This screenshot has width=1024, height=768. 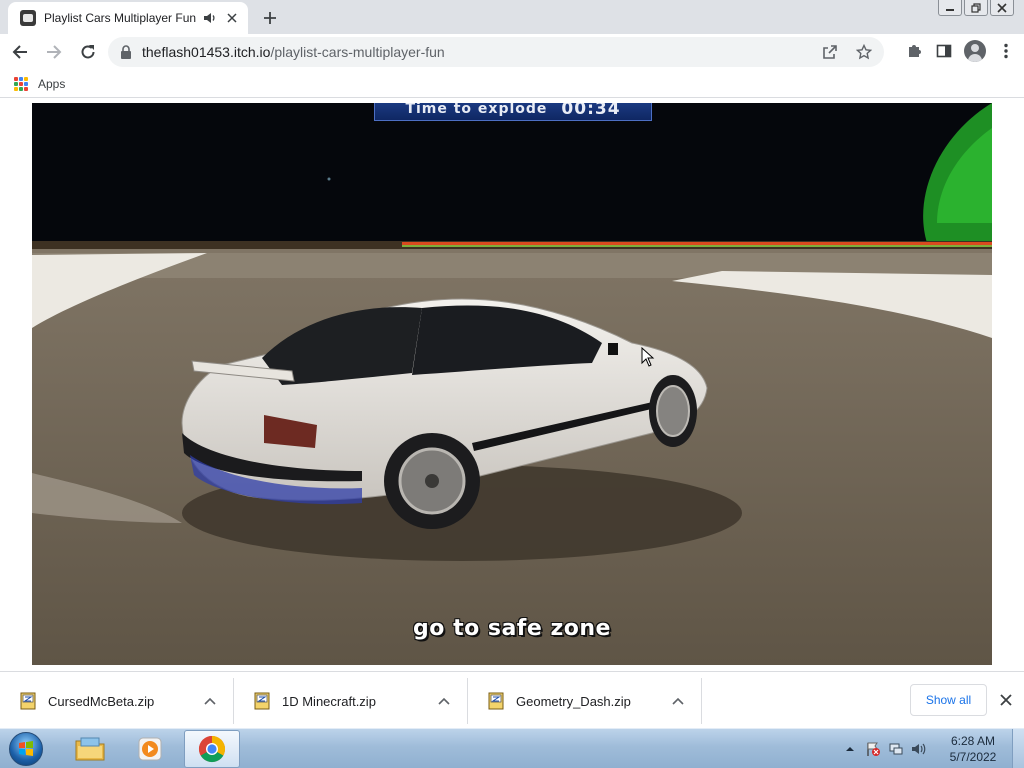 I want to click on show-hidden-icons-icon, so click(x=850, y=749).